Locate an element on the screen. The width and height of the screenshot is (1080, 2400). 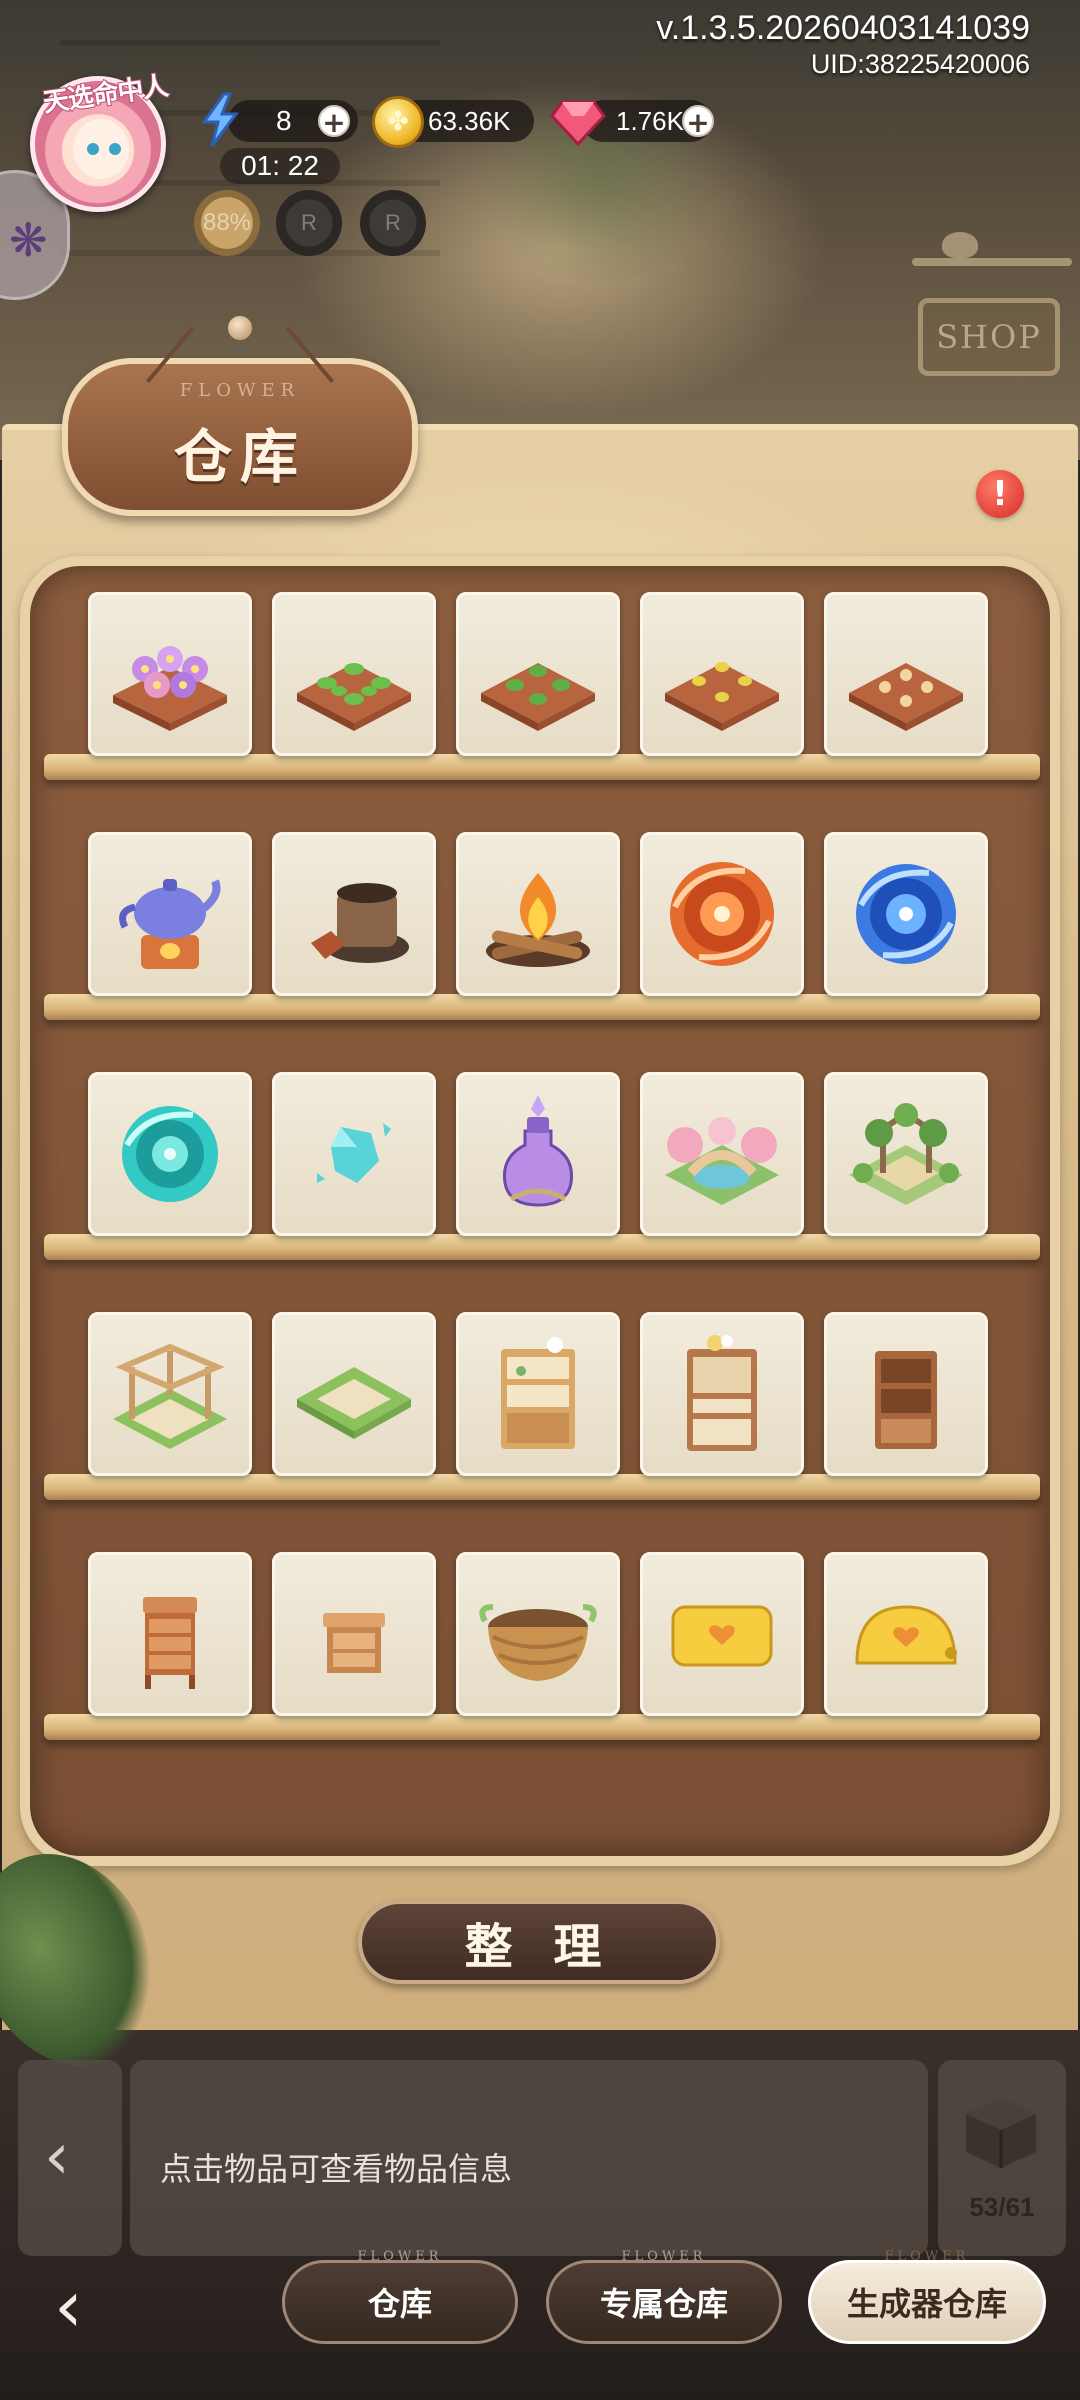
item-slot-flower-bed is located at coordinates (170, 674).